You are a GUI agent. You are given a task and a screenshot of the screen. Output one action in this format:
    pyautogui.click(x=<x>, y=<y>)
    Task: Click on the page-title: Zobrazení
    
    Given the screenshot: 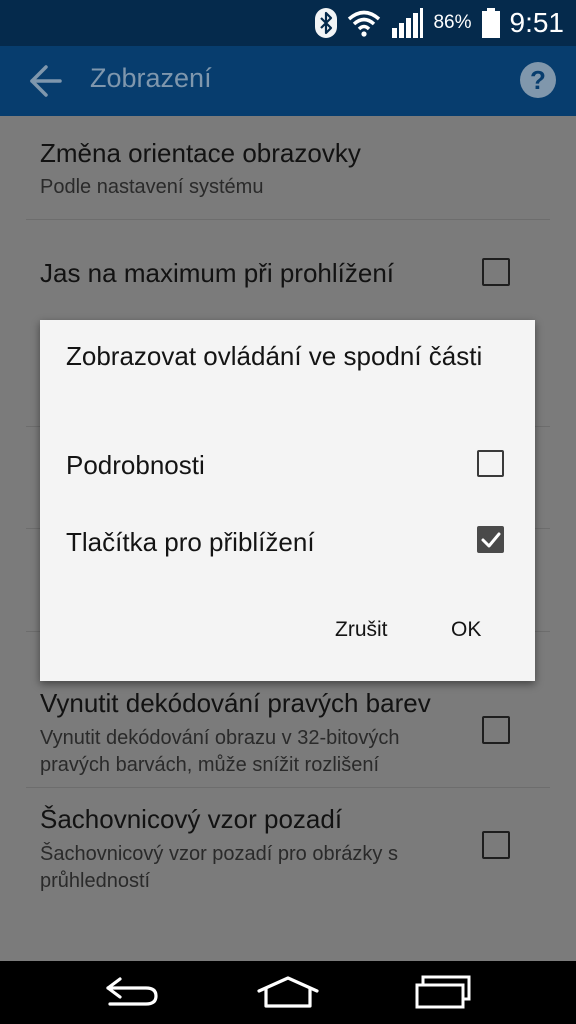 What is the action you would take?
    pyautogui.click(x=151, y=78)
    